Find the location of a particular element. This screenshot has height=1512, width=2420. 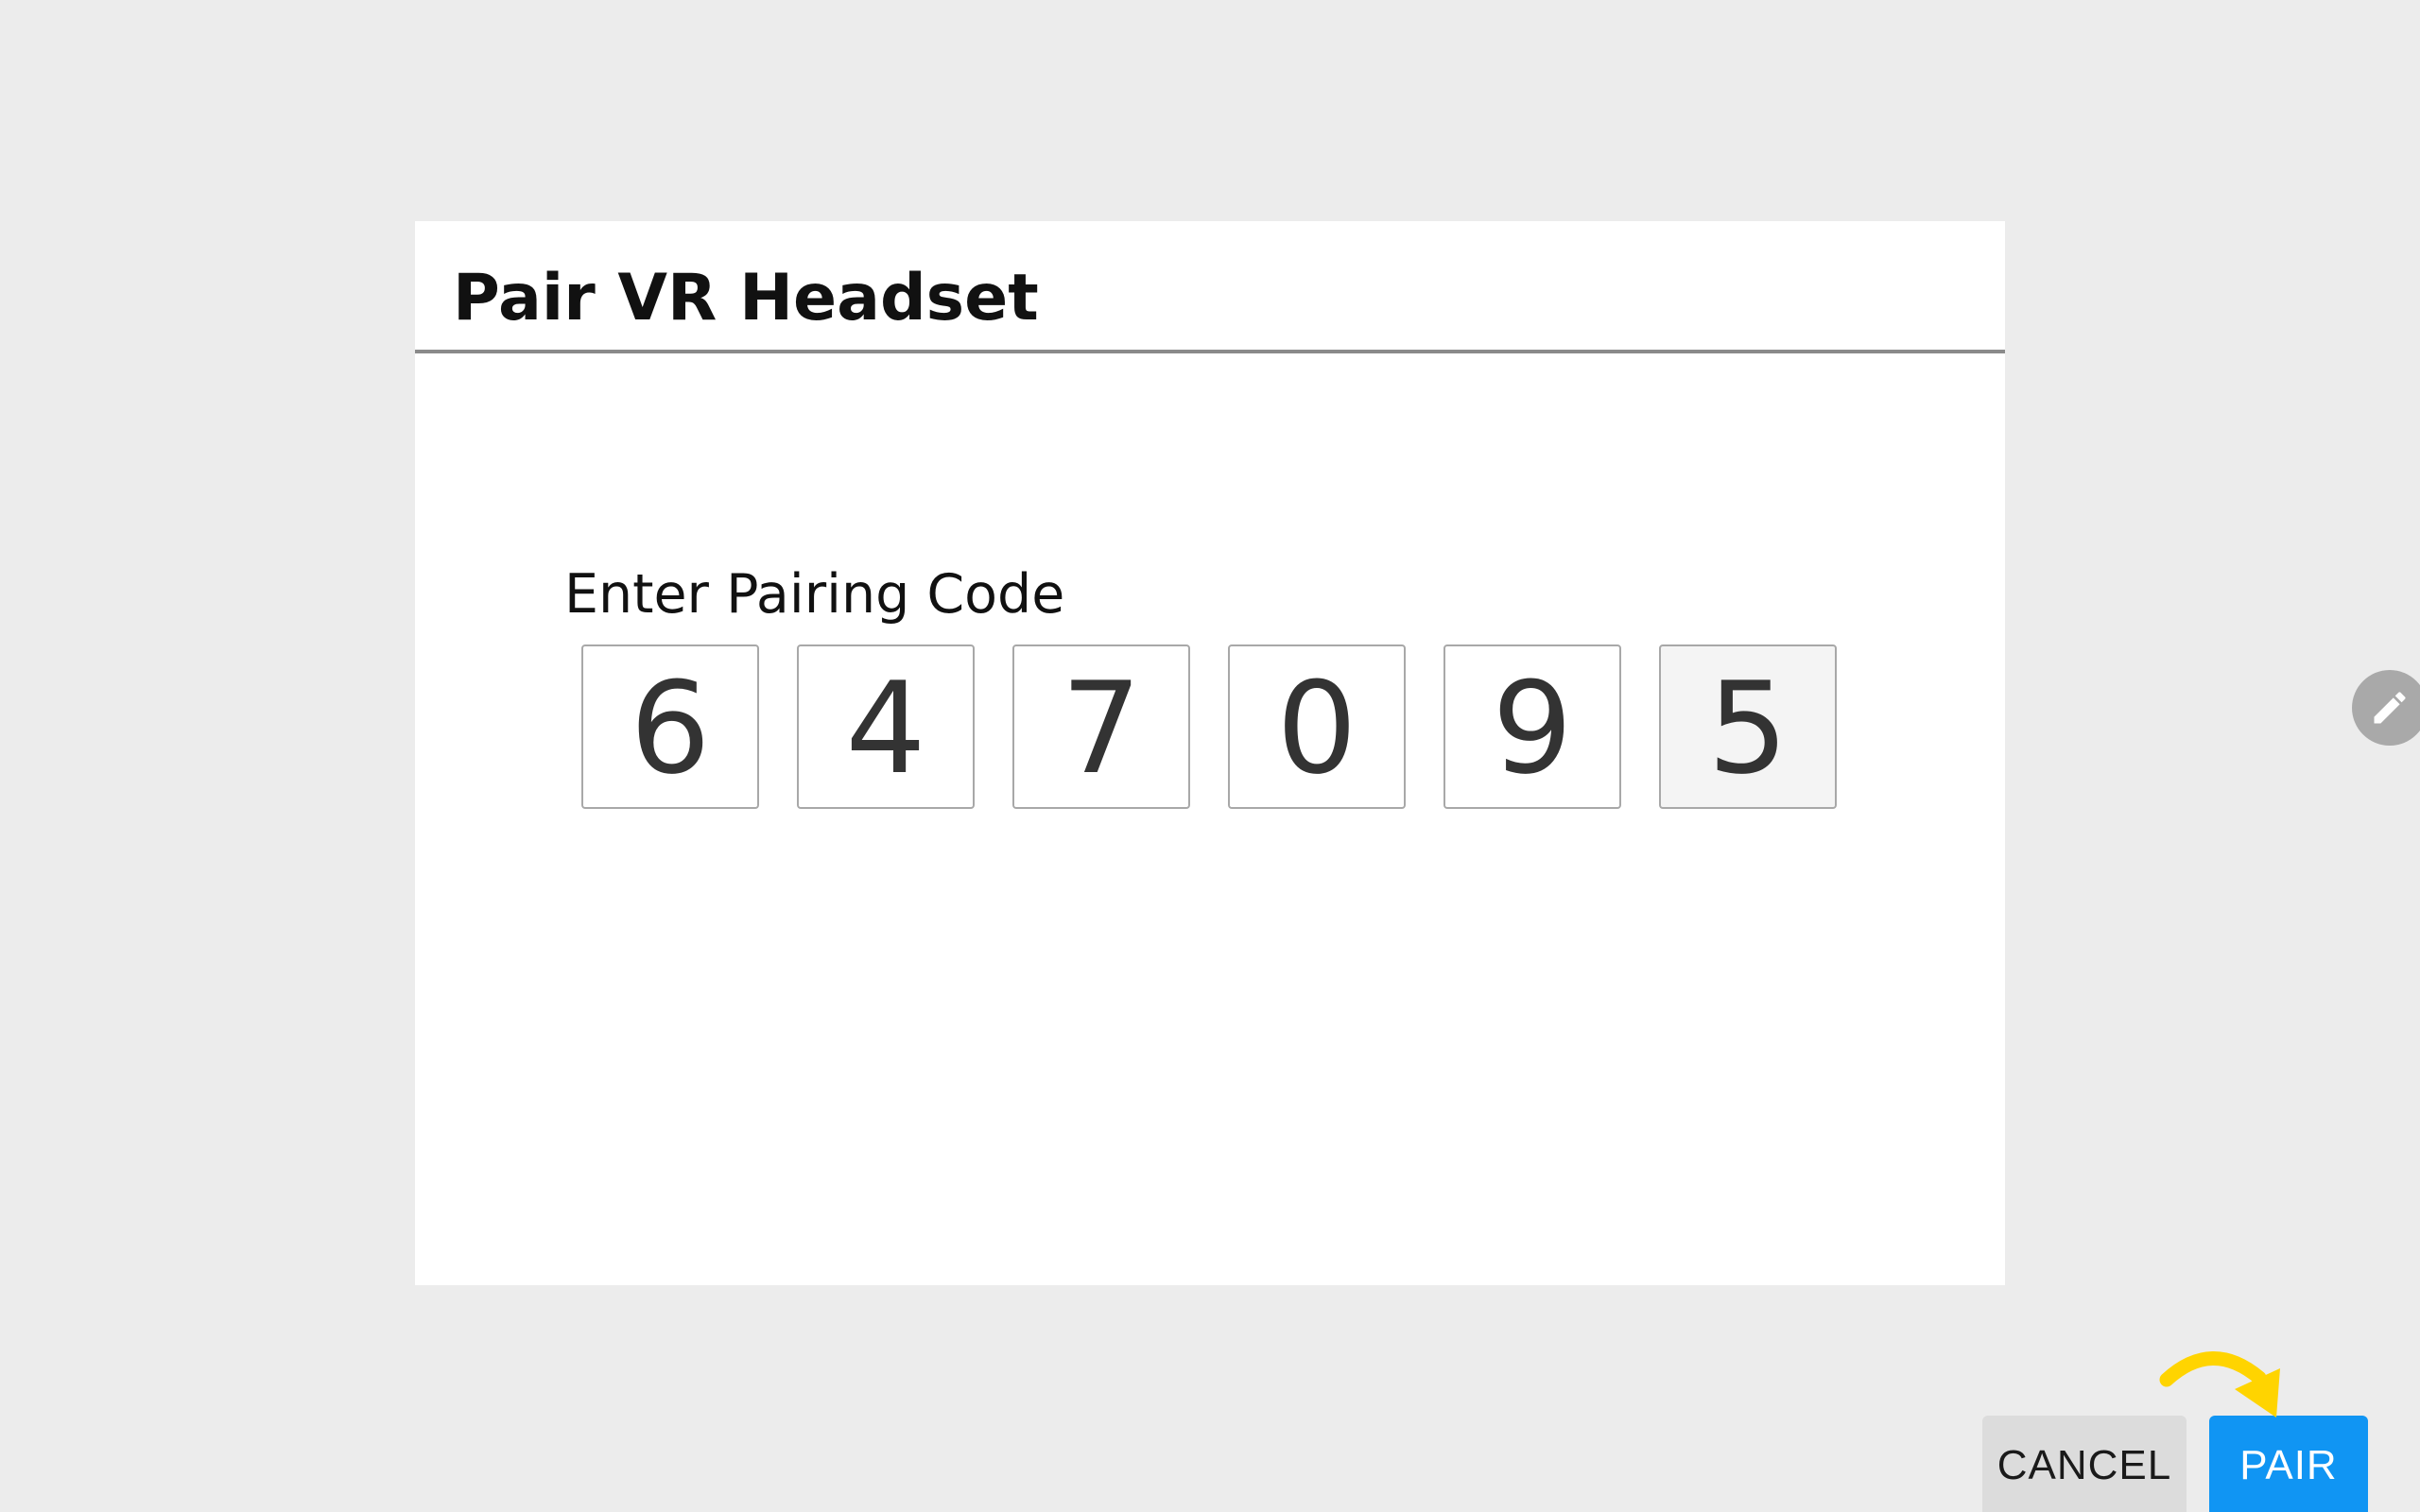

edit-button is located at coordinates (2386, 708).